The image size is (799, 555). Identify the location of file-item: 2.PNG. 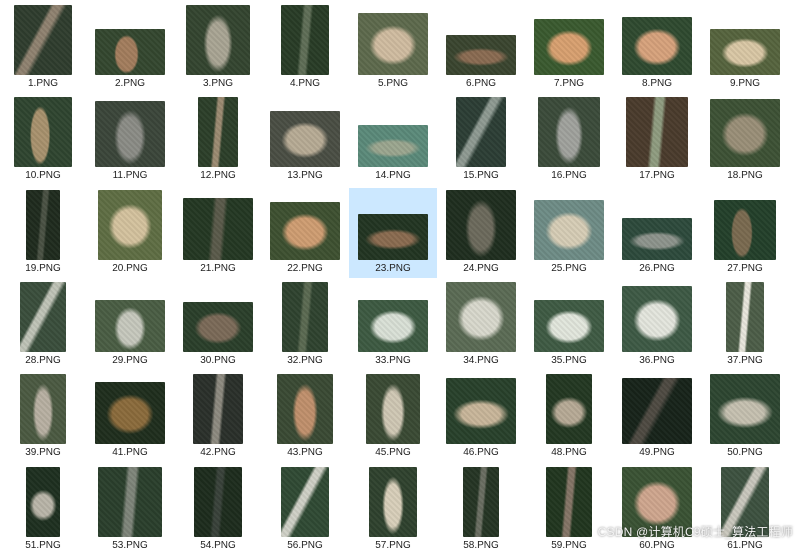
(130, 48).